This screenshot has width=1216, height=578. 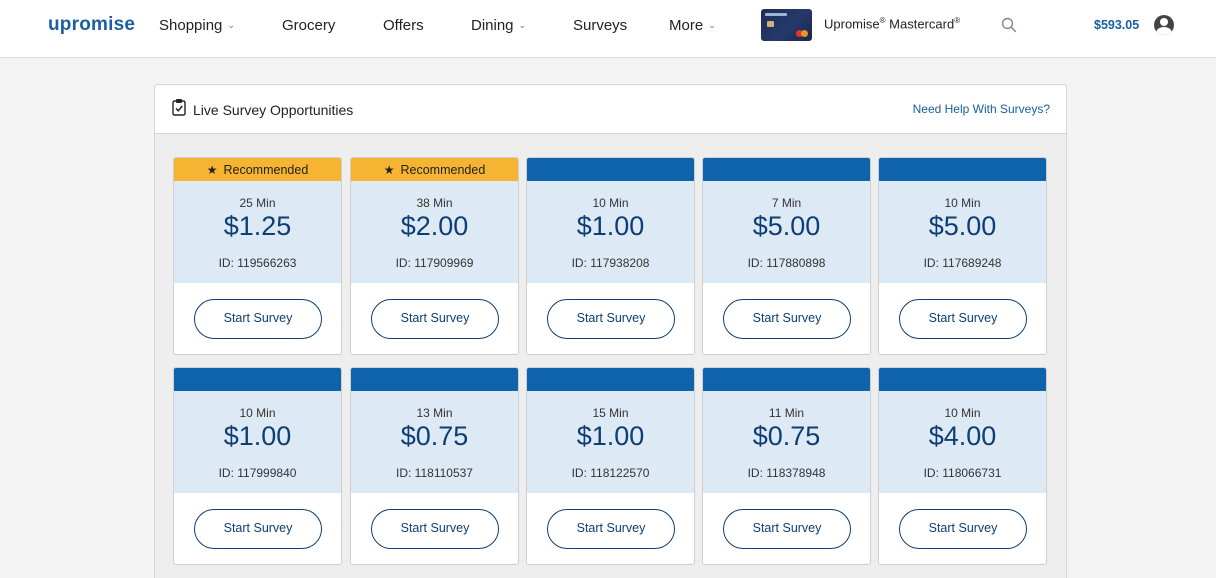 What do you see at coordinates (434, 263) in the screenshot?
I see `survey-id: ID: 117909969` at bounding box center [434, 263].